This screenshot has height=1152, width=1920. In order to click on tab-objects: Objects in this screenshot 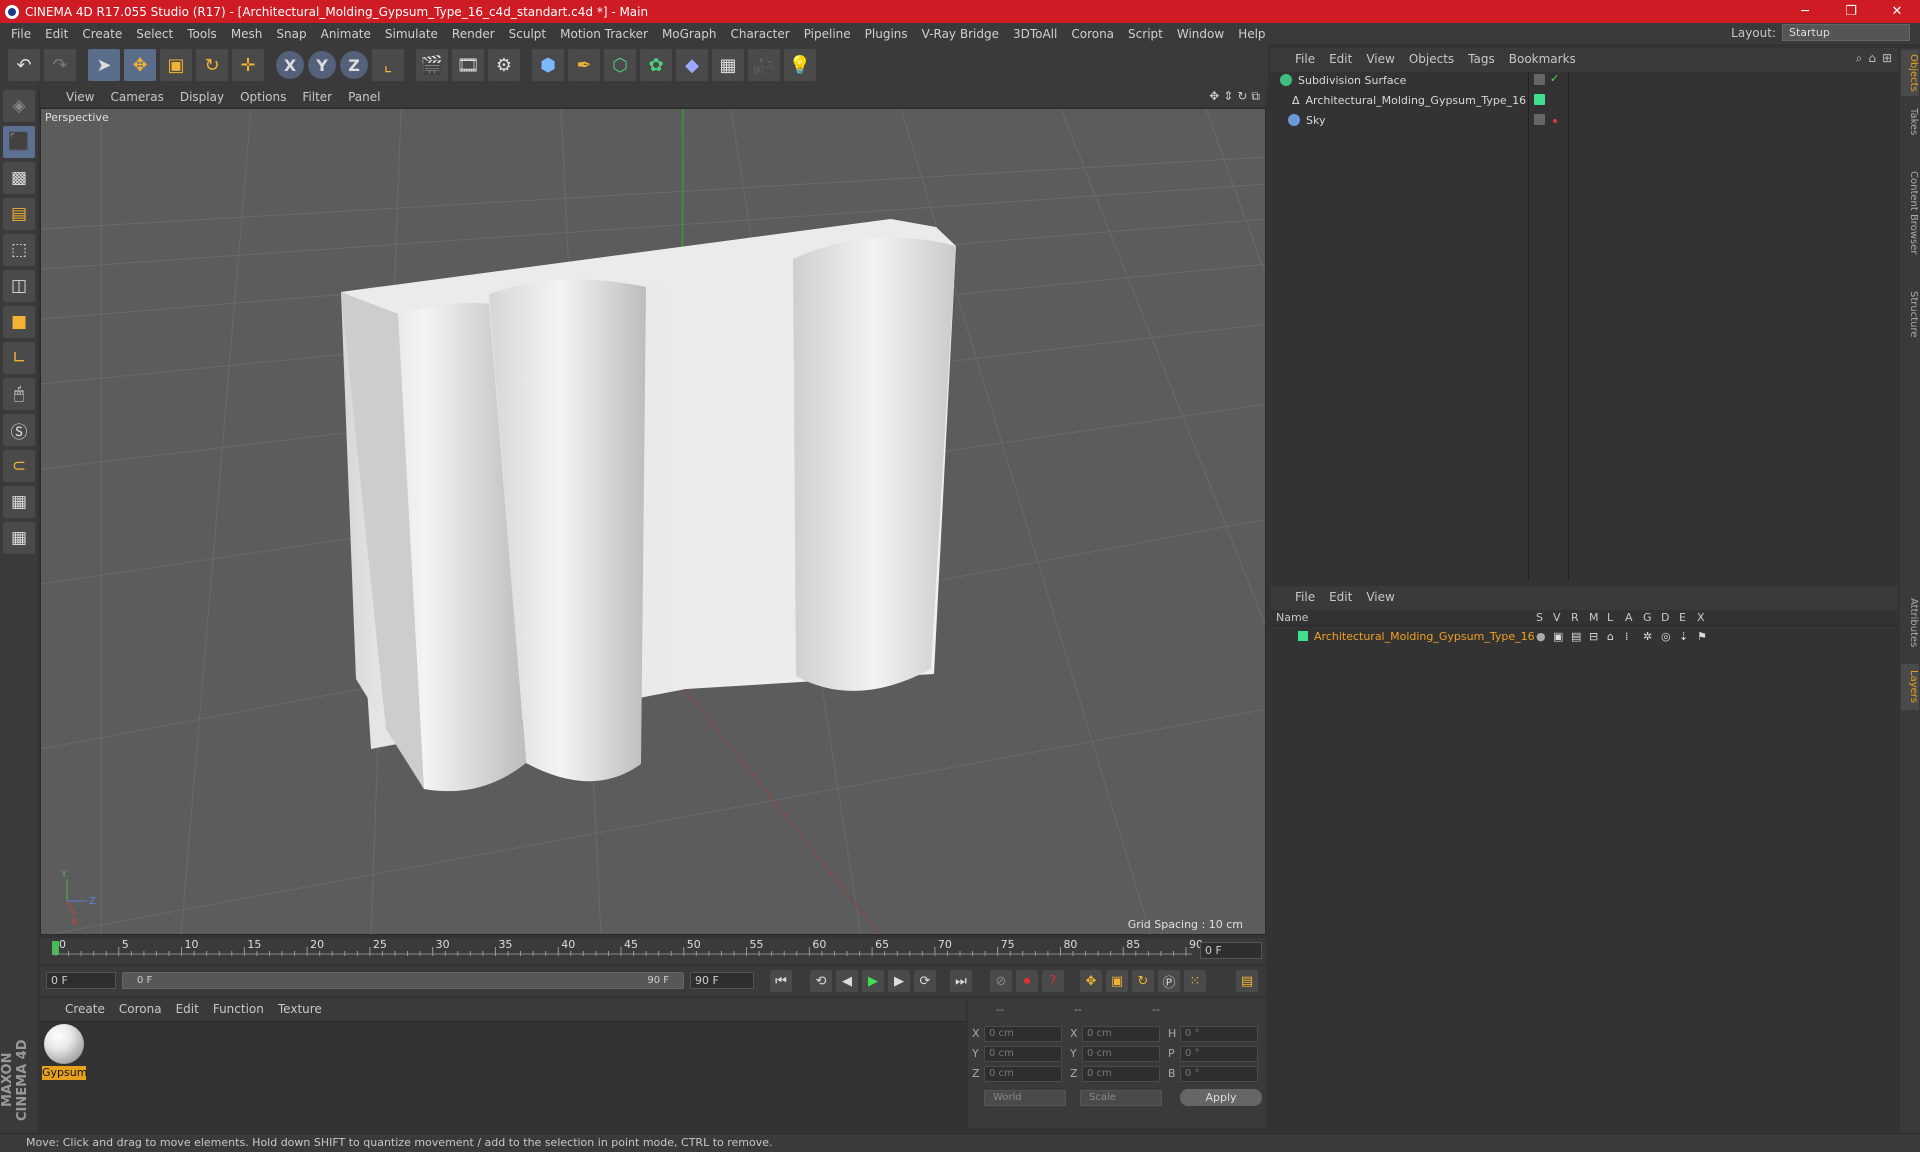, I will do `click(1910, 73)`.